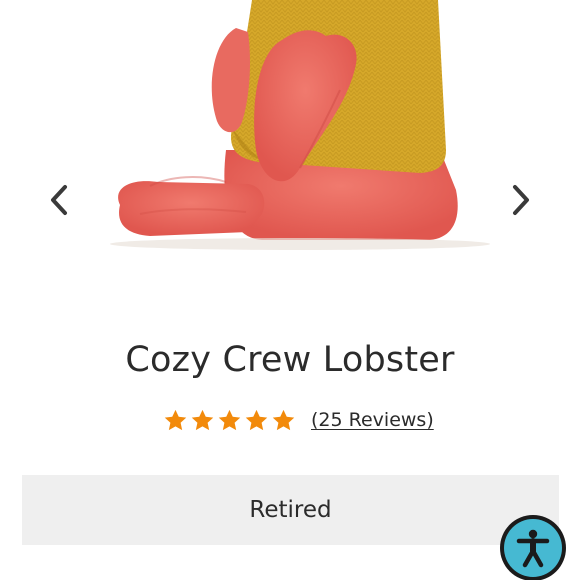 The height and width of the screenshot is (580, 580). I want to click on status-label: Retired, so click(290, 510).